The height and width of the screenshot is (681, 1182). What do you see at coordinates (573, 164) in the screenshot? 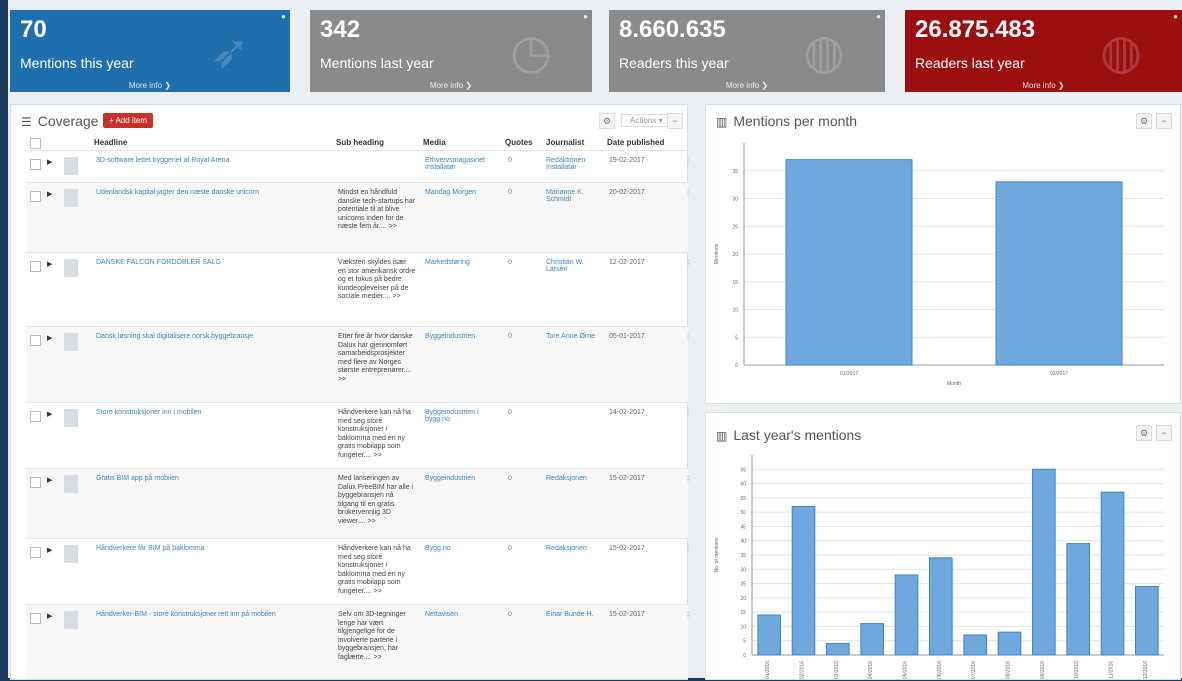
I see `journalist-link: Redaktionen Installatør` at bounding box center [573, 164].